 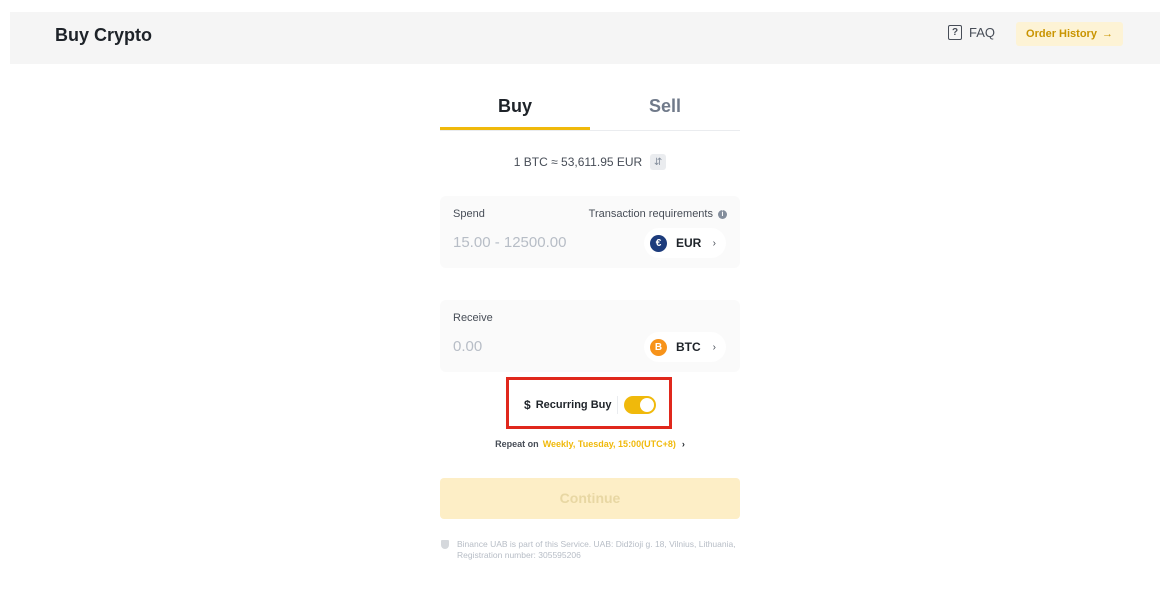 What do you see at coordinates (1061, 34) in the screenshot?
I see `order-history-label: Order History` at bounding box center [1061, 34].